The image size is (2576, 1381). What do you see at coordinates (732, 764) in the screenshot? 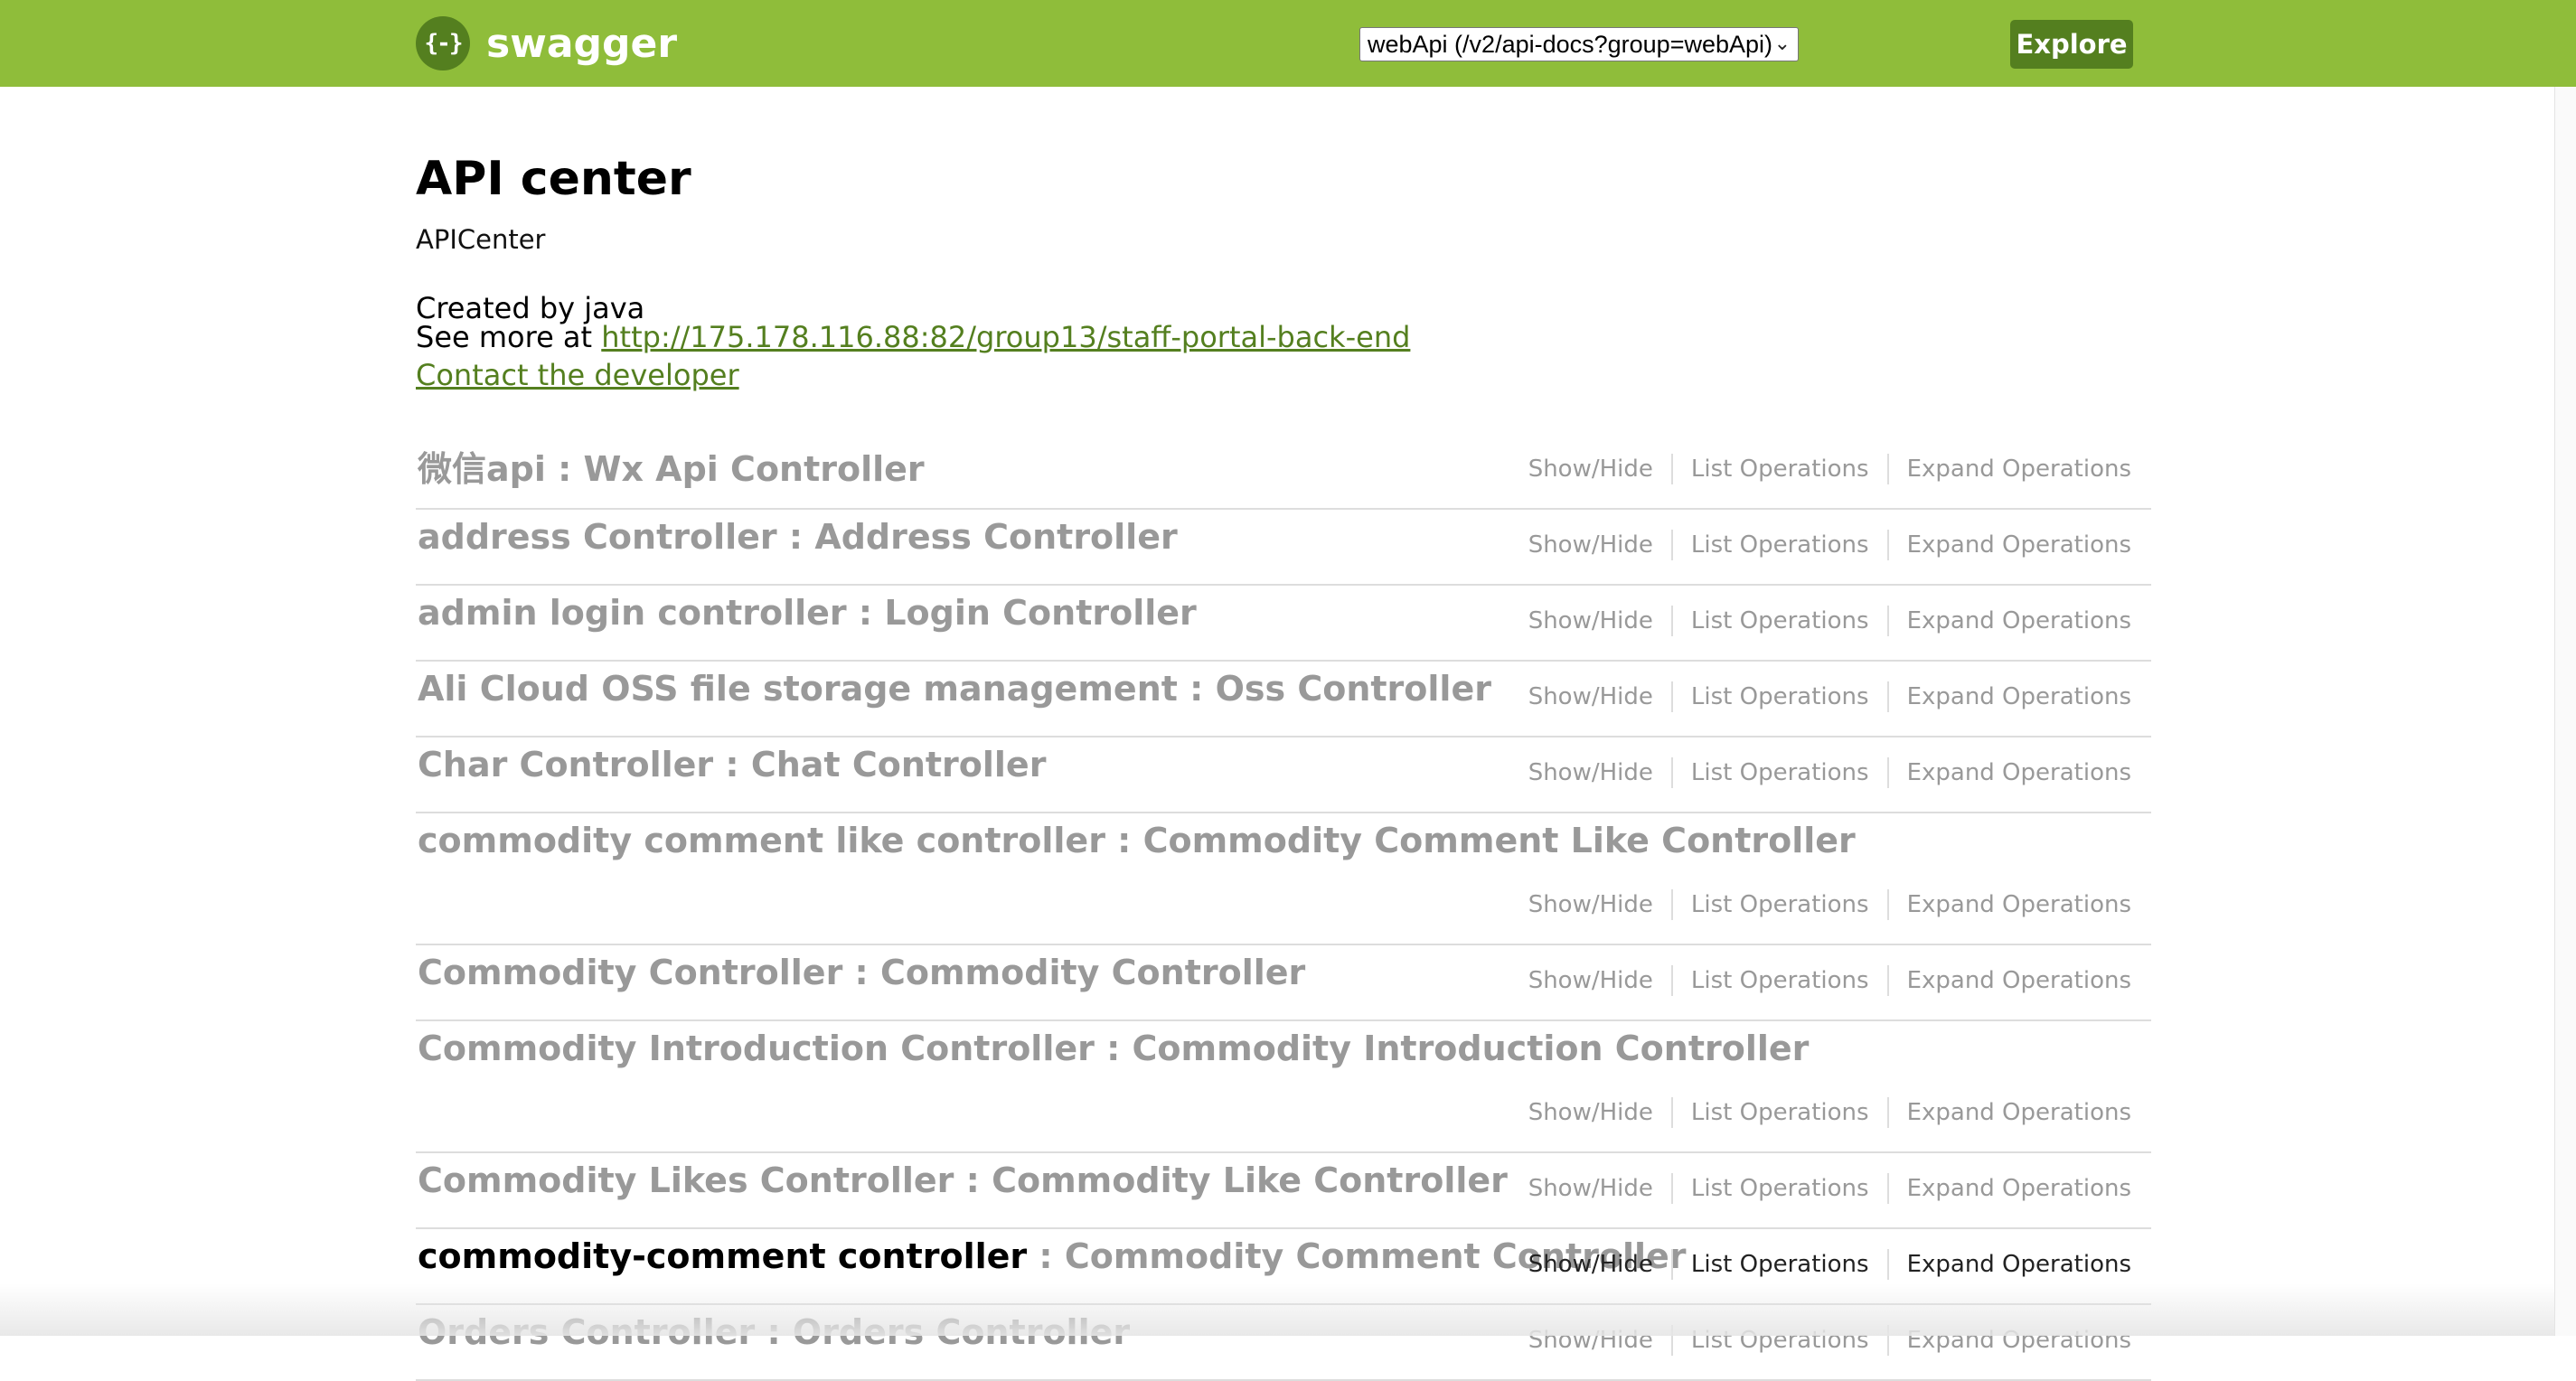
I see `resource-title: Char Controller : Chat Controller` at bounding box center [732, 764].